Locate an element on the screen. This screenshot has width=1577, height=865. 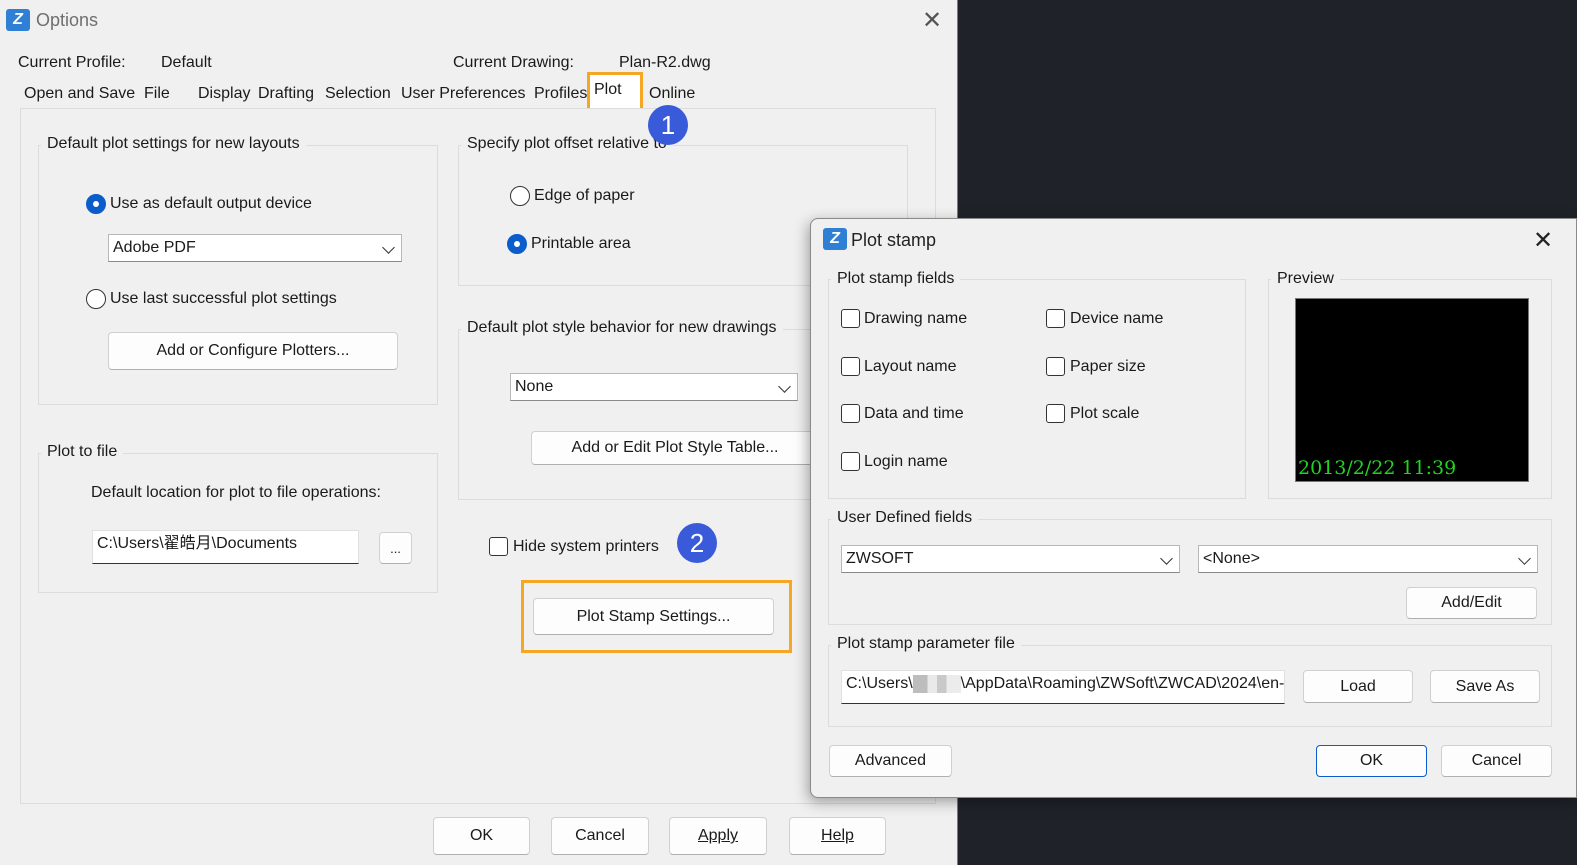
cancel-button: Cancel is located at coordinates (600, 836).